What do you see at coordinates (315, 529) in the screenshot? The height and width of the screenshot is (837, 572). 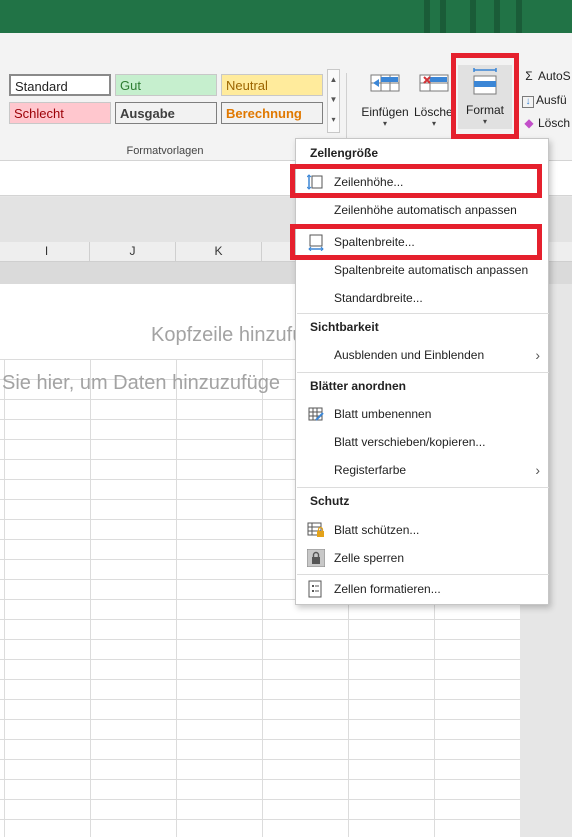 I see `protect-sheet-icon` at bounding box center [315, 529].